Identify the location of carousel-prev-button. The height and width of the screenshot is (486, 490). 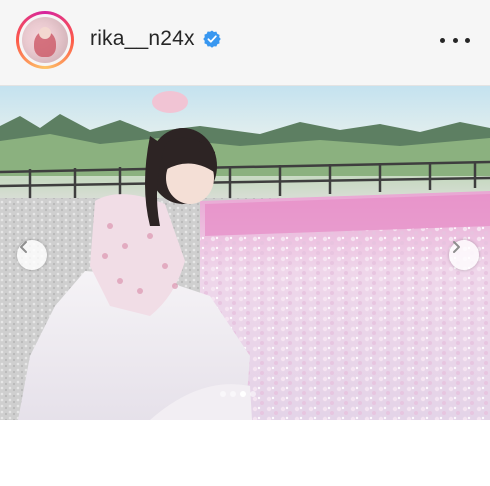
(32, 255).